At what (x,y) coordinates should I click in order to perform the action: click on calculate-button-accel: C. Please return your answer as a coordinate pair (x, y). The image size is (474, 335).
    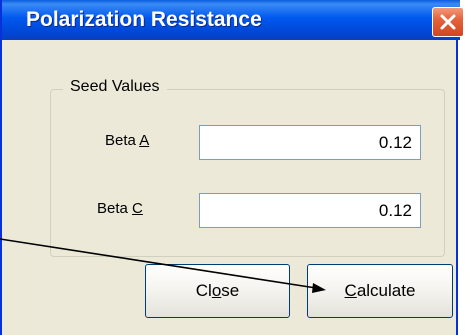
    Looking at the image, I should click on (350, 290).